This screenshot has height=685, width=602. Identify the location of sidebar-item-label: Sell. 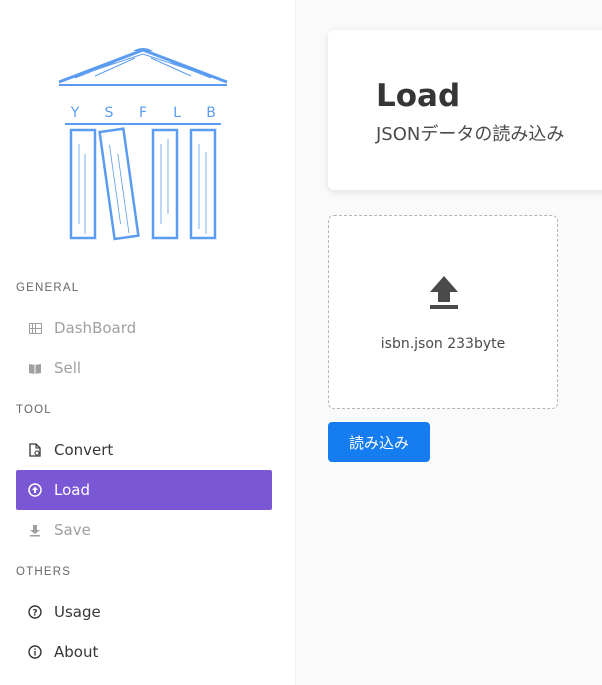
(68, 368).